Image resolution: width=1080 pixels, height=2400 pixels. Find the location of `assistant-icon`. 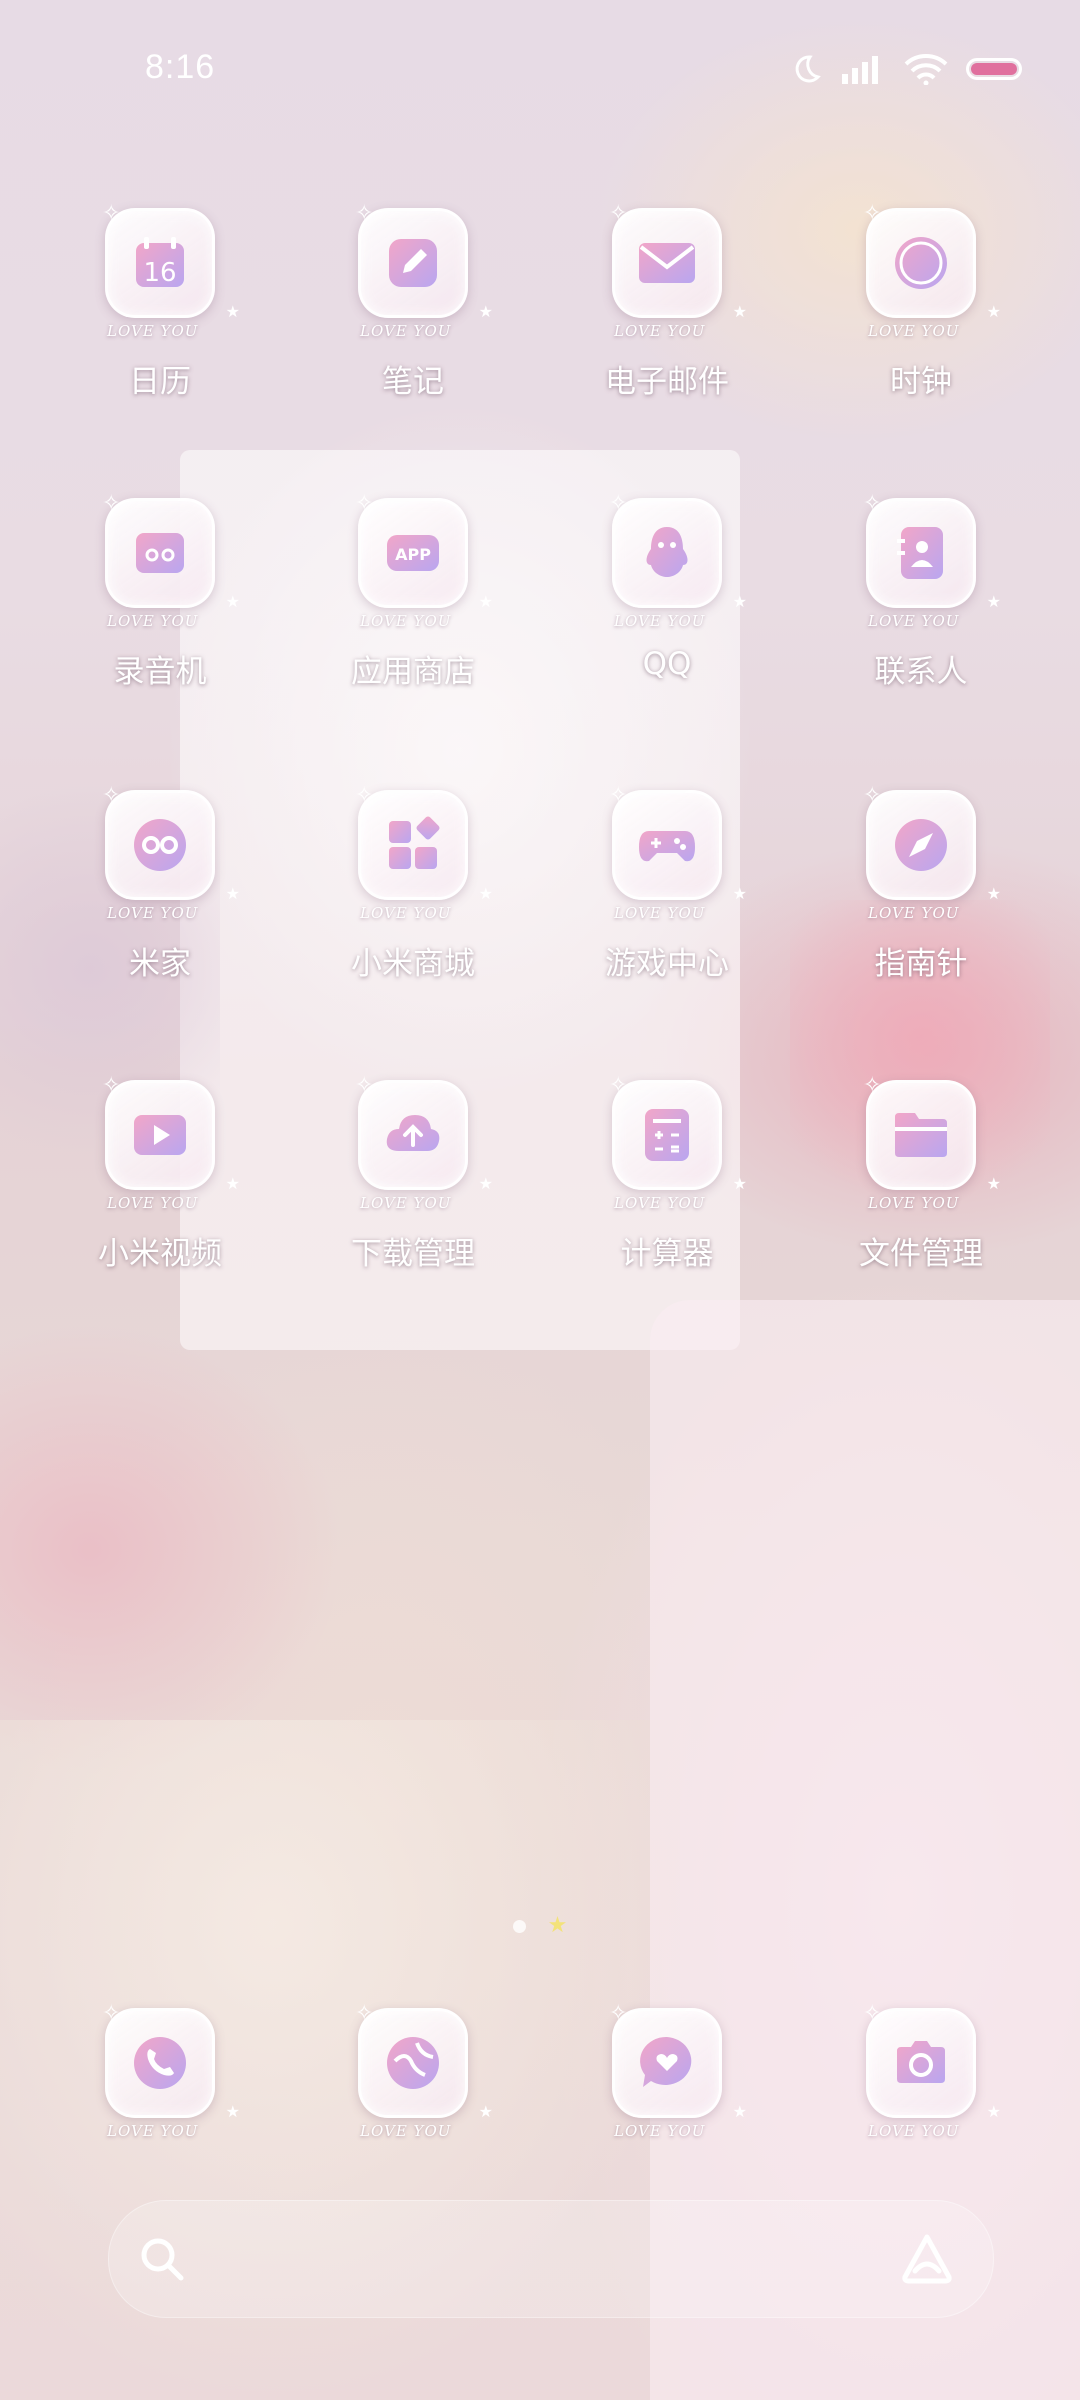

assistant-icon is located at coordinates (927, 2259).